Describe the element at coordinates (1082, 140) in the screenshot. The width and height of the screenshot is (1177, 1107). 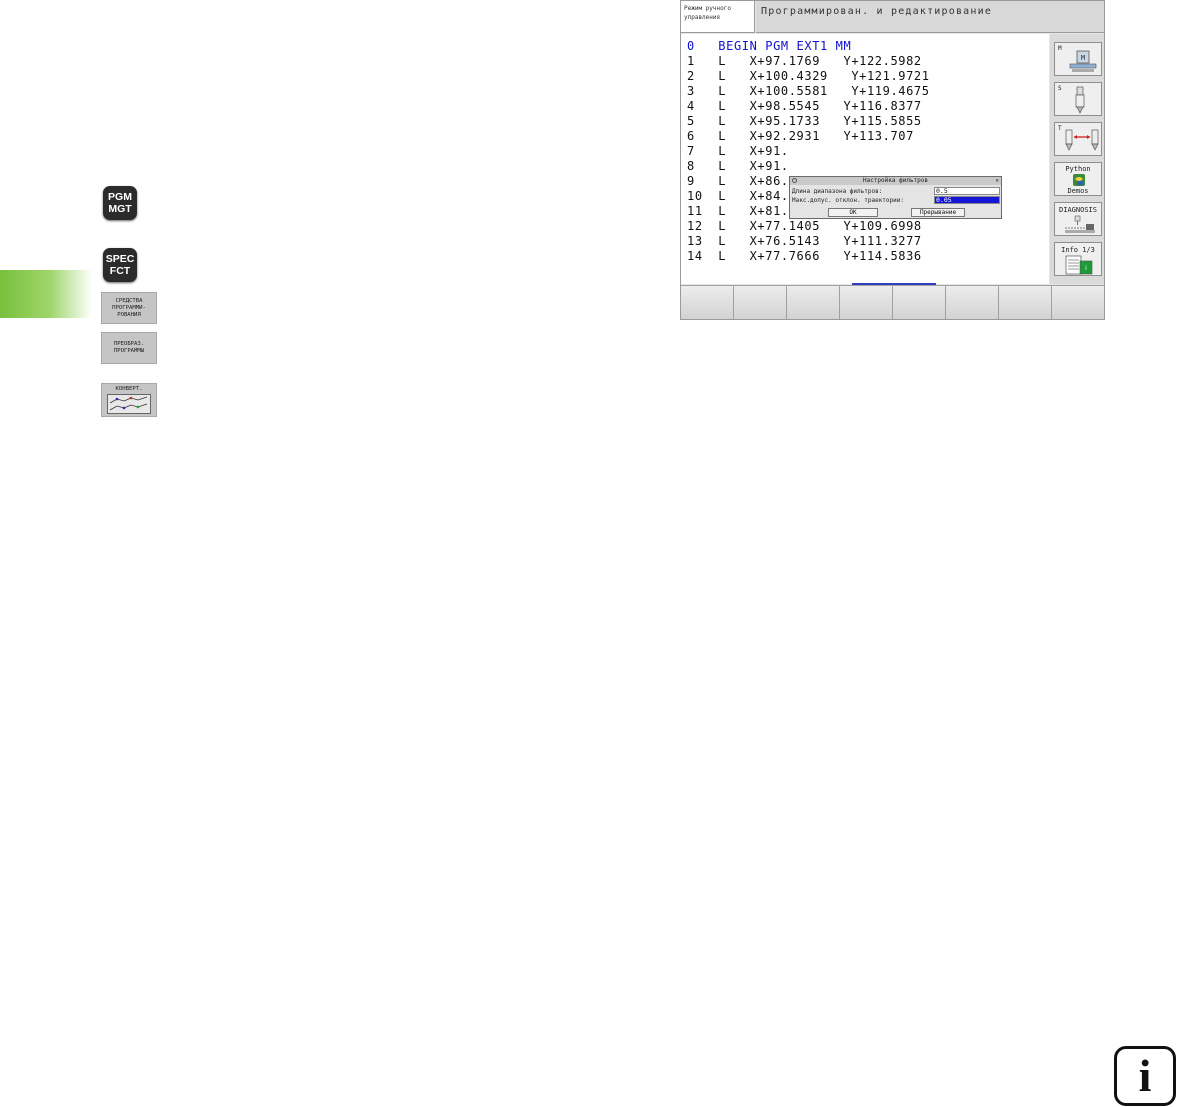
I see `tool-change-icon` at that location.